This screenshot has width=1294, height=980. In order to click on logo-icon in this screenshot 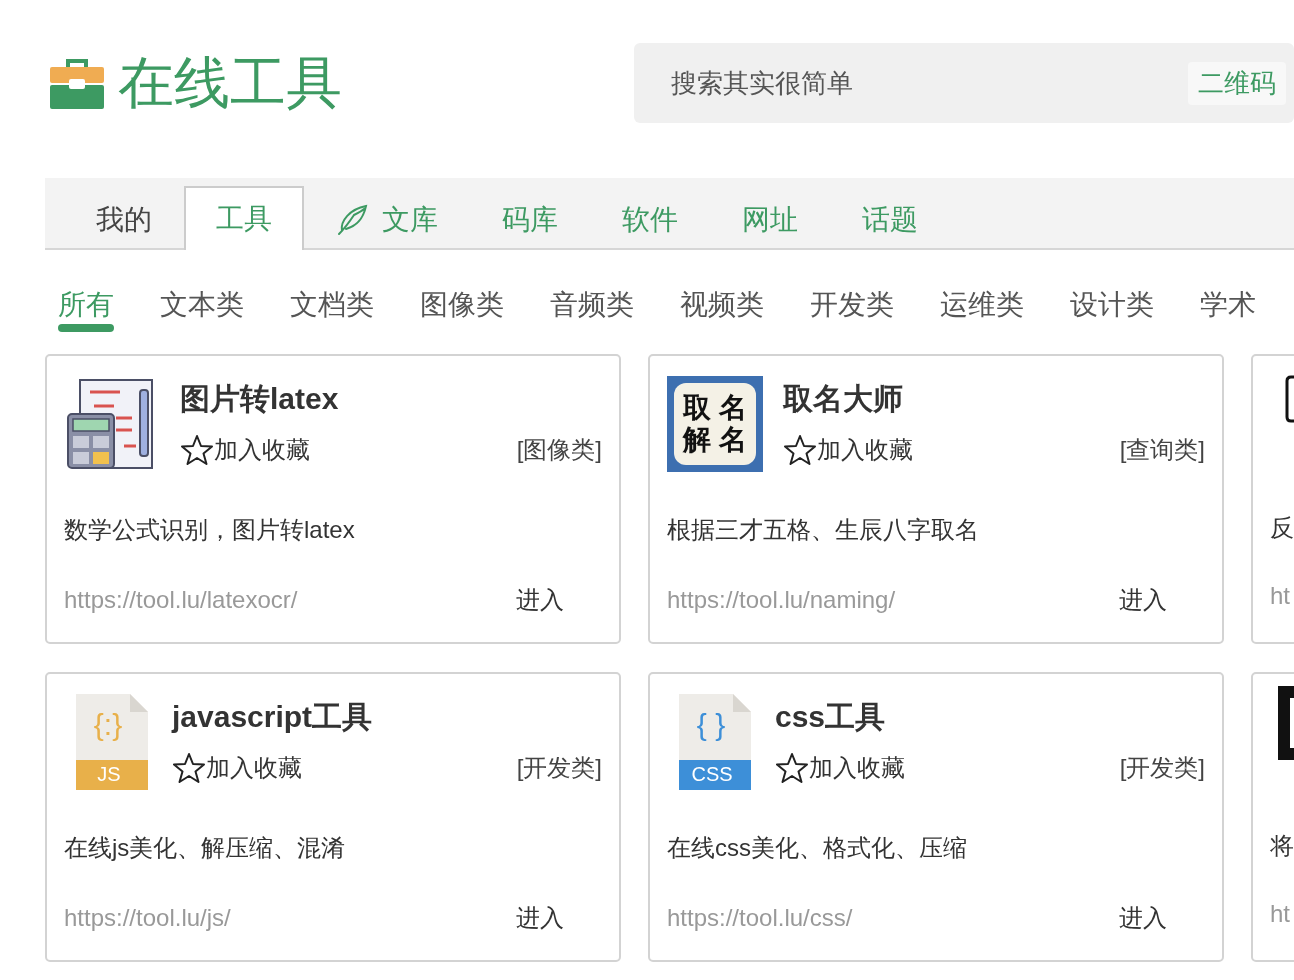, I will do `click(1286, 723)`.